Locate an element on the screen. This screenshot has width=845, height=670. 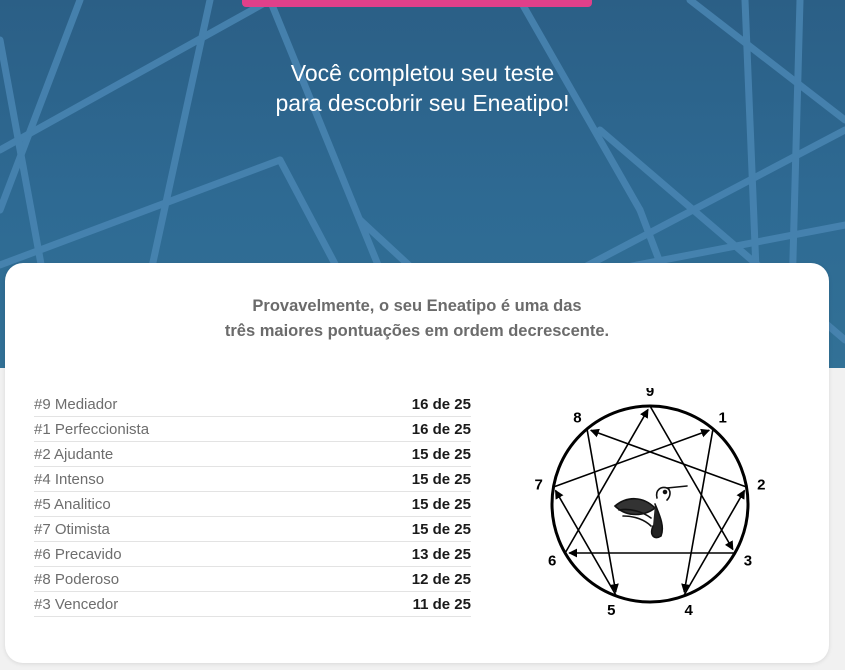
headline-line-1: Você completou seu teste is located at coordinates (422, 73).